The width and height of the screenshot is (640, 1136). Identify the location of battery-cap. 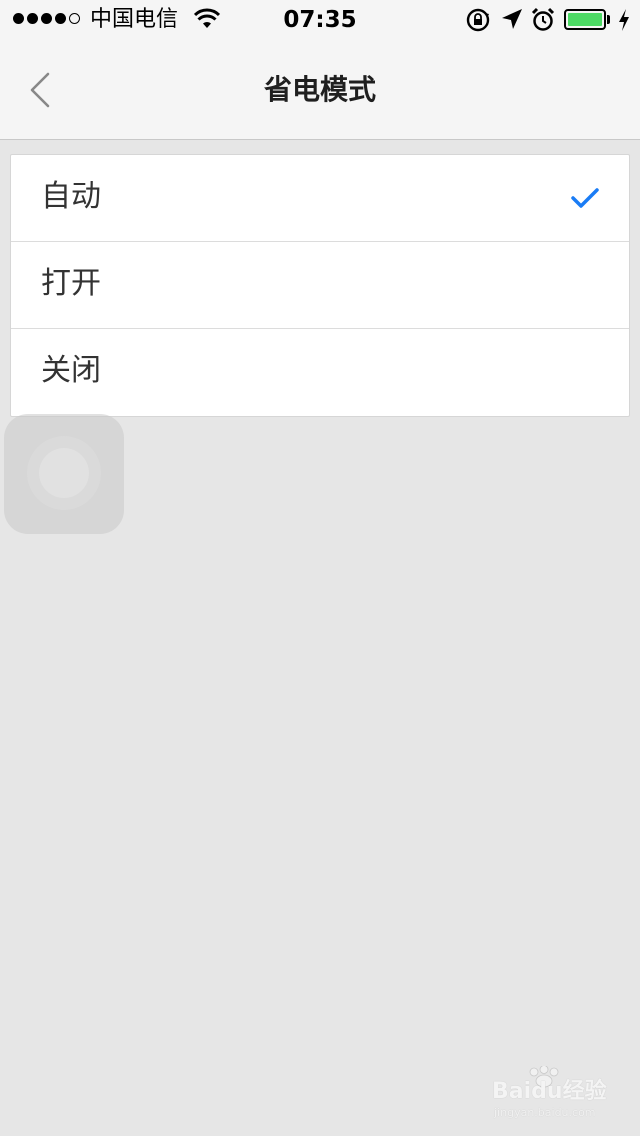
(608, 19).